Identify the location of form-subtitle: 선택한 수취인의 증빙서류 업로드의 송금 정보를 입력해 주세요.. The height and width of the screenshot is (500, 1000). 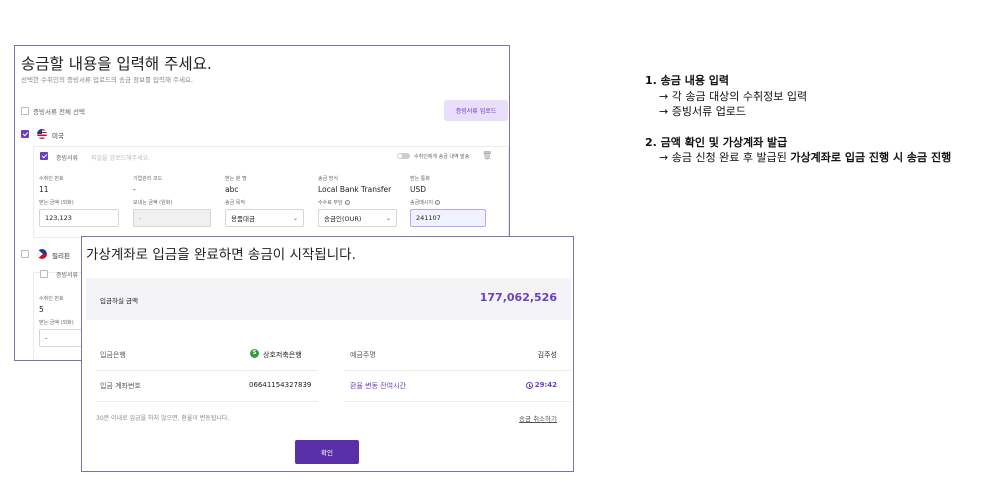
(107, 80).